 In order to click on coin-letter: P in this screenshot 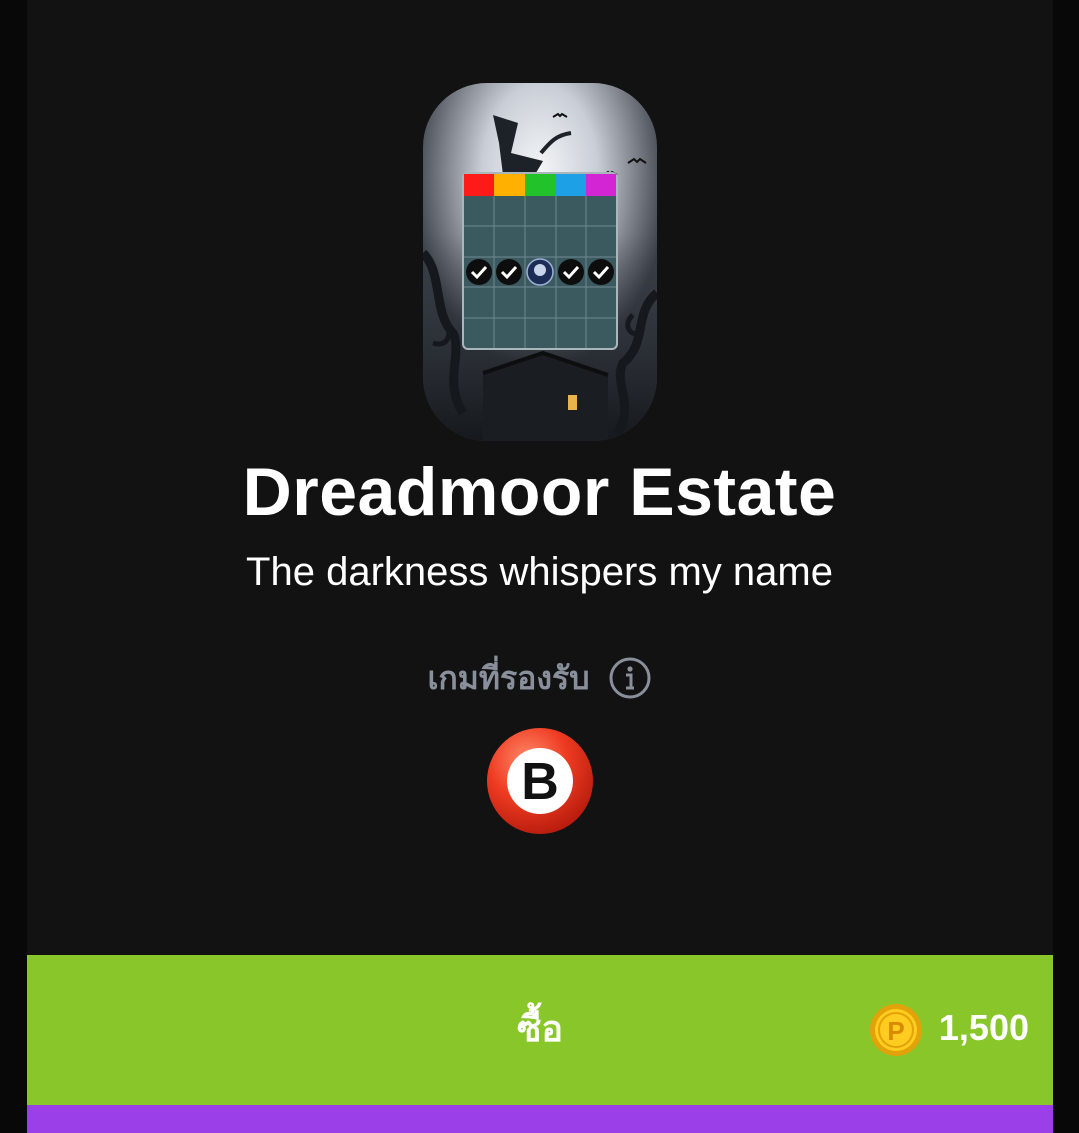, I will do `click(895, 1031)`.